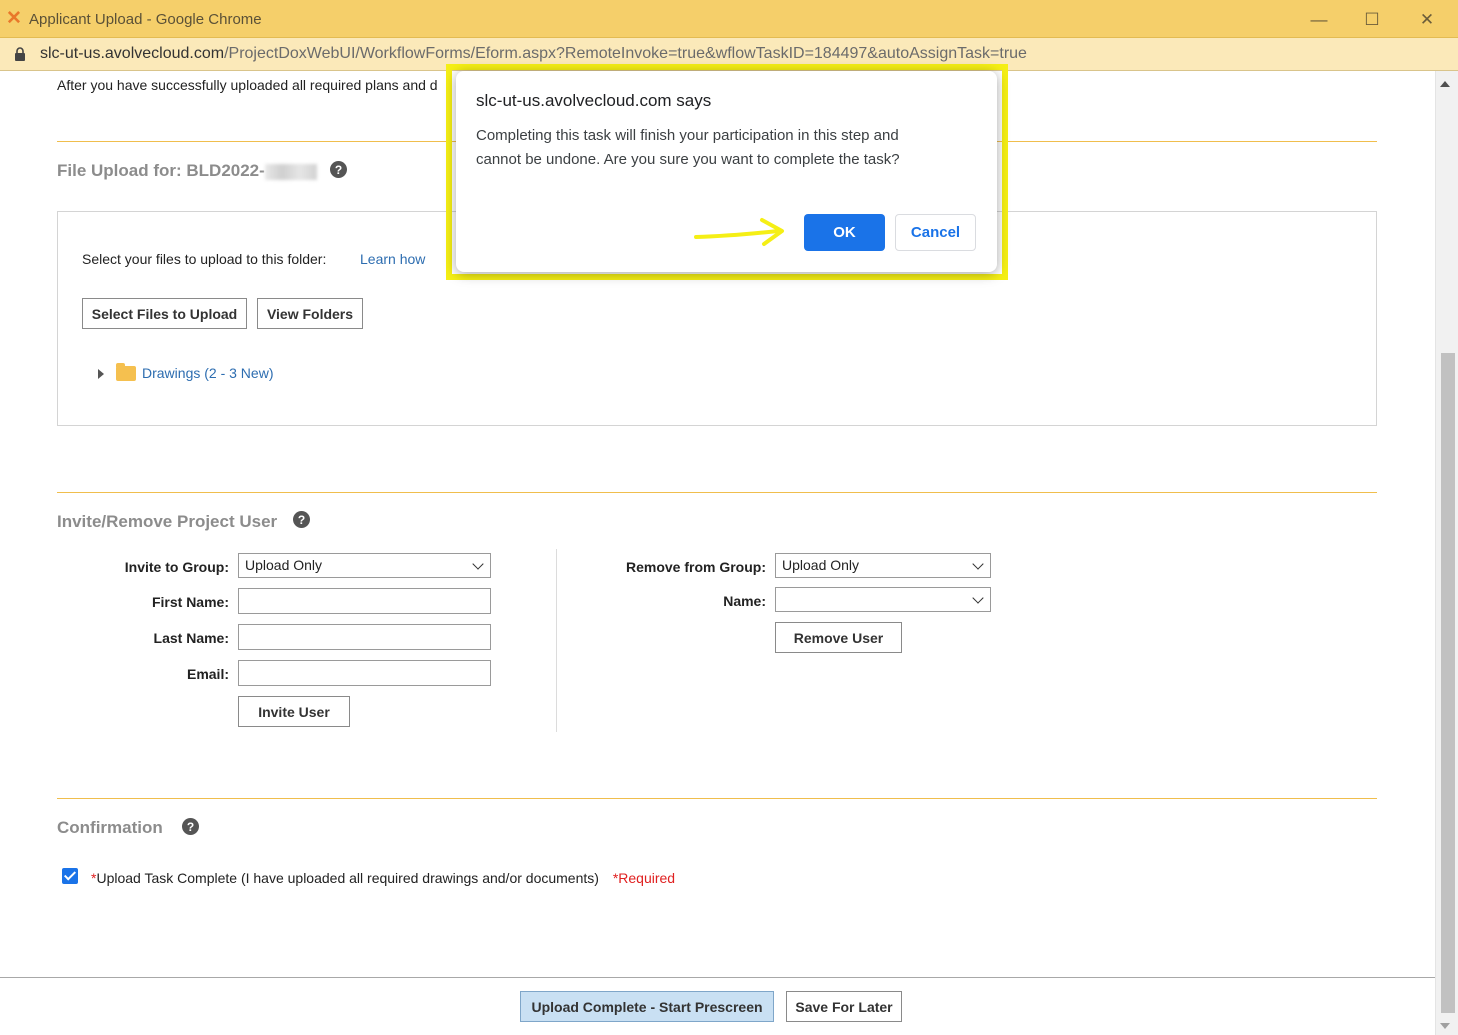  Describe the element at coordinates (161, 170) in the screenshot. I see `file-upload-title-text: File Upload for: BLD2022-` at that location.